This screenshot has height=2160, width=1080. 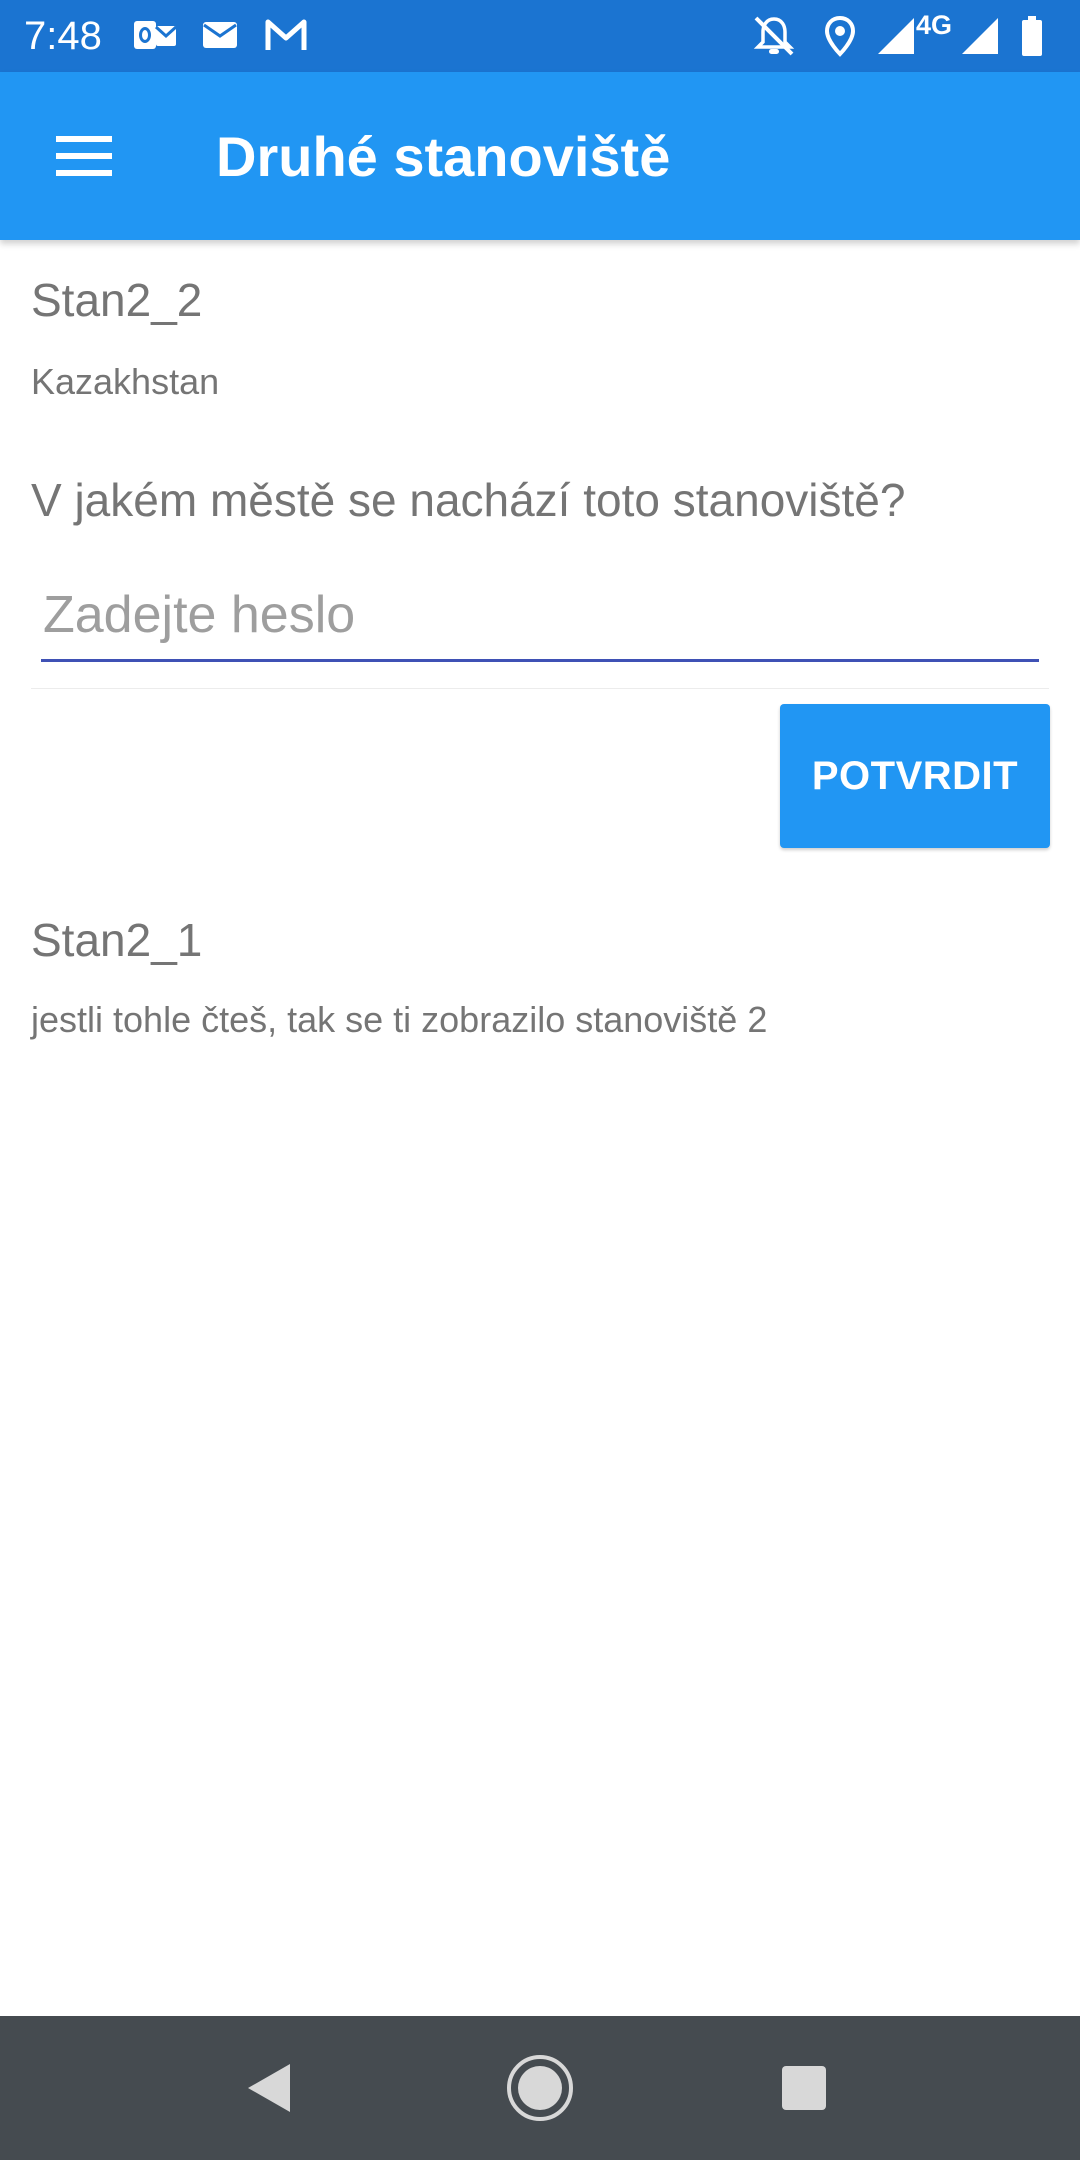 What do you see at coordinates (774, 36) in the screenshot?
I see `notifications-off-icon` at bounding box center [774, 36].